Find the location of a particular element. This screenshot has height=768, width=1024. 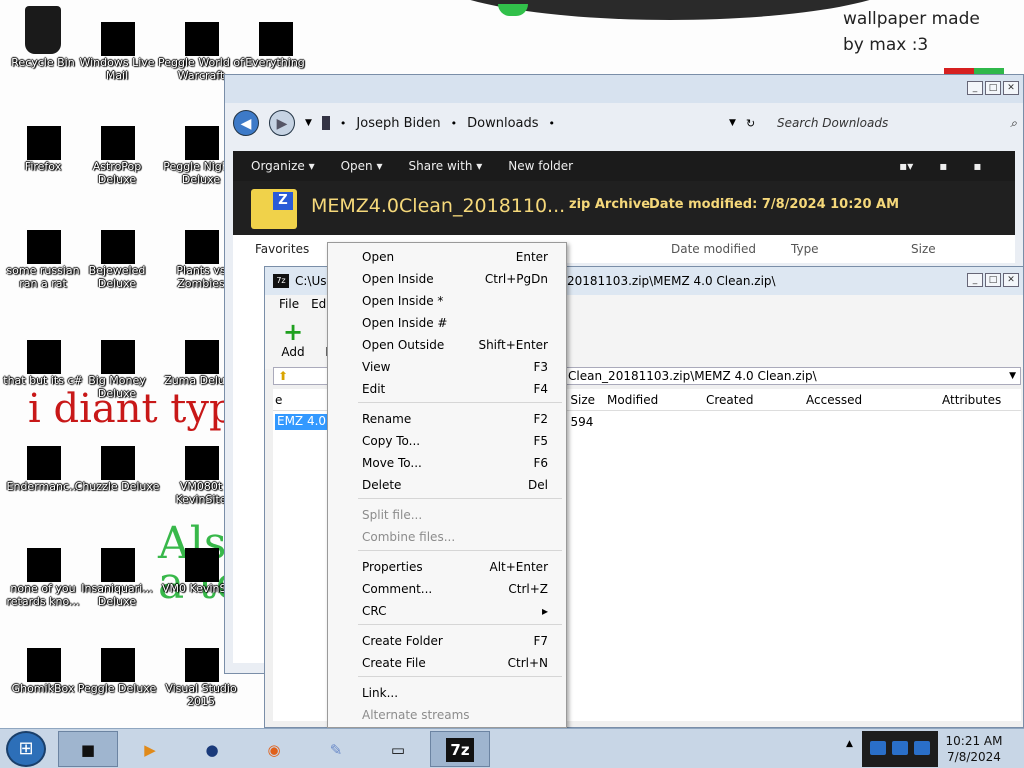

menu-item-create-folder: Create Folder F7 is located at coordinates (447, 641).